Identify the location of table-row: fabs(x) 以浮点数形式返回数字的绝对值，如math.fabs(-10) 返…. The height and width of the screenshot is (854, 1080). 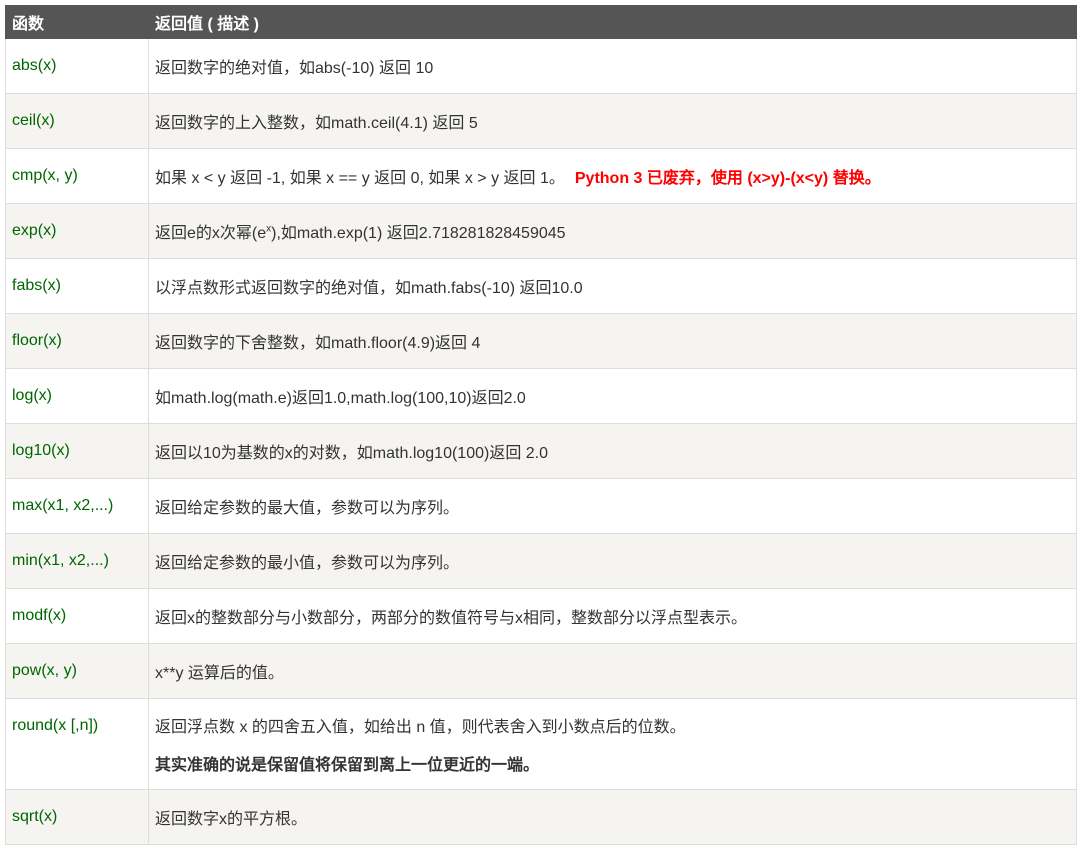
(541, 286).